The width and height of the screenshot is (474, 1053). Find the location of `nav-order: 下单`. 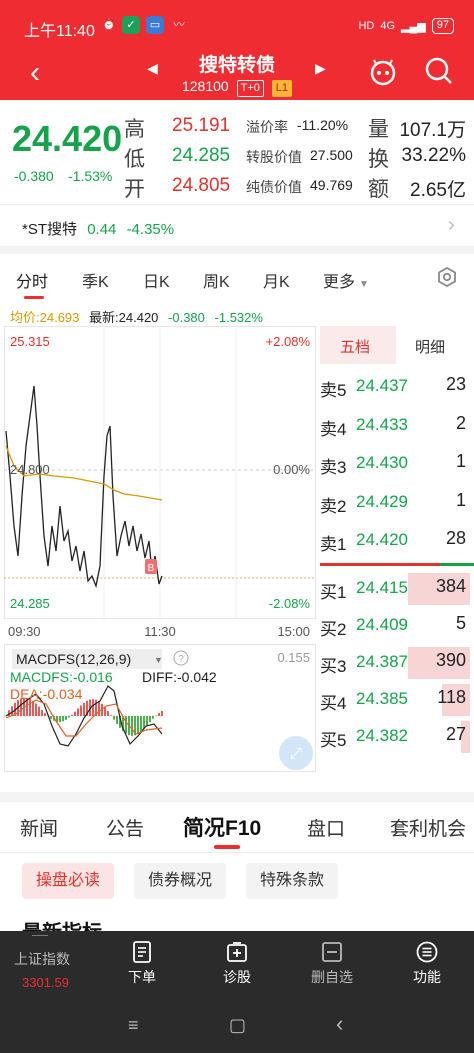

nav-order: 下单 is located at coordinates (142, 966).